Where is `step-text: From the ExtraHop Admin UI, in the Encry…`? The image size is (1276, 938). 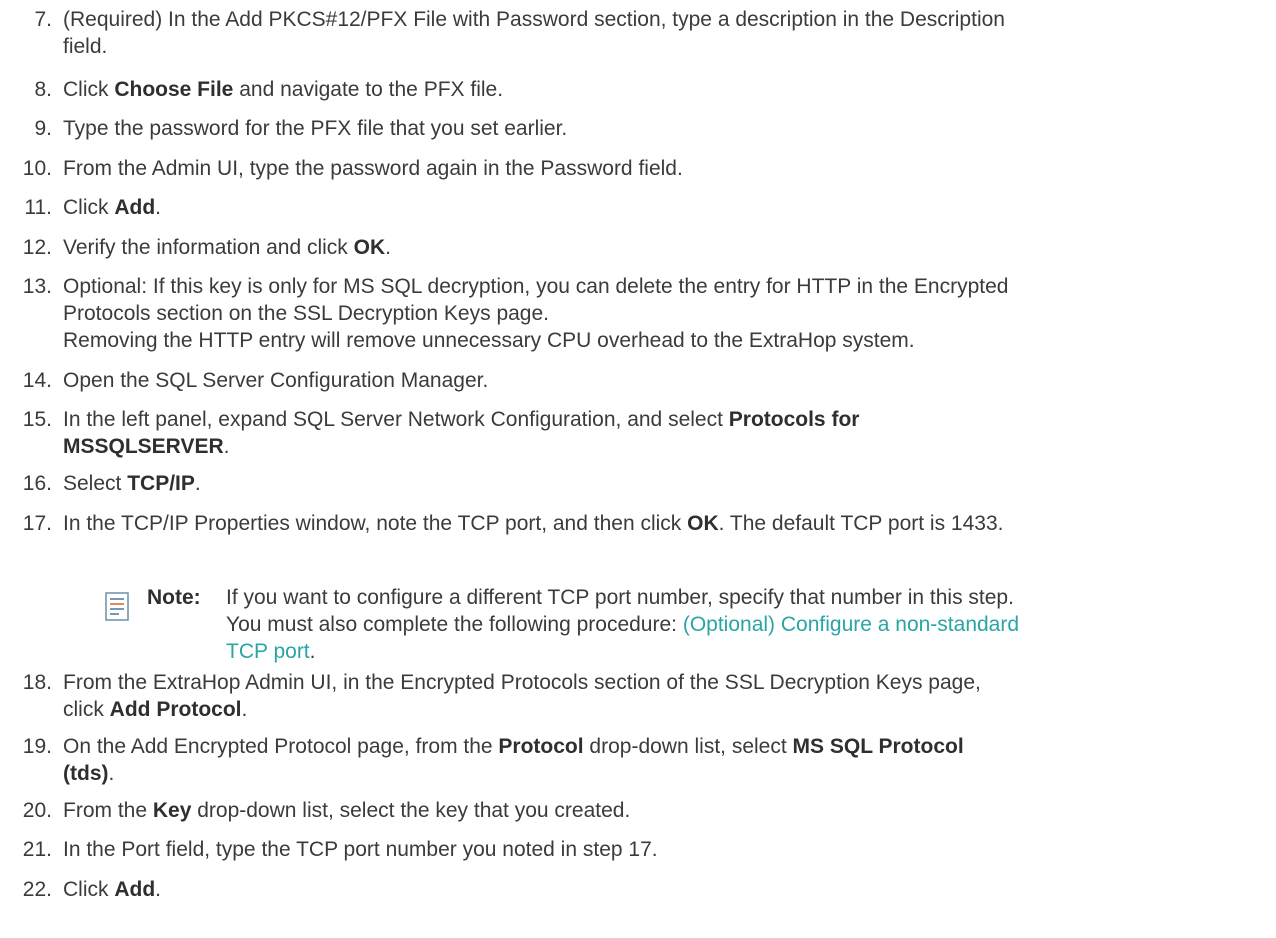
step-text: From the ExtraHop Admin UI, in the Encry… is located at coordinates (522, 696).